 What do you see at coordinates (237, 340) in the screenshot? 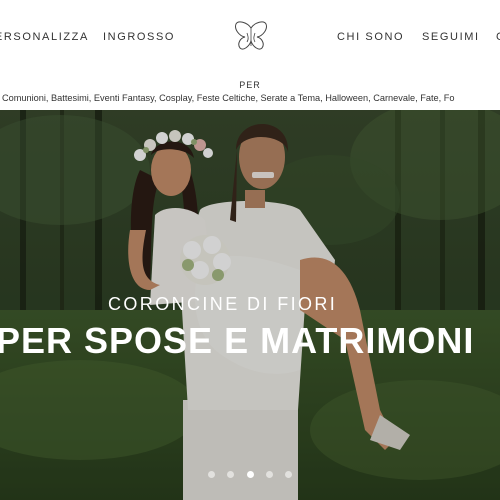
I see `hero-title: PER SPOSE E MATRIMONI` at bounding box center [237, 340].